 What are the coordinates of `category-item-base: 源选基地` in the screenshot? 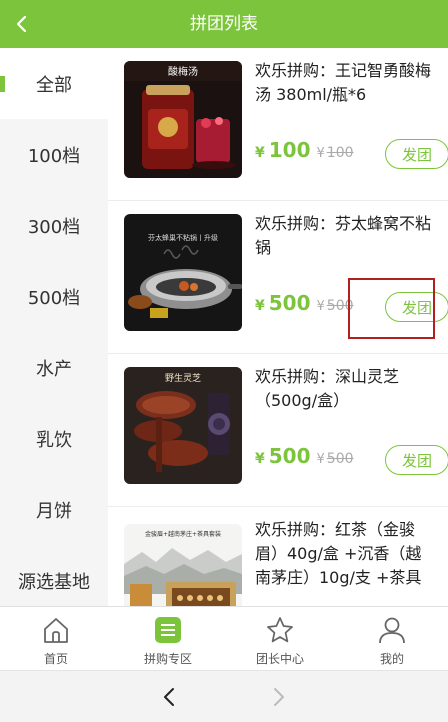 It's located at (54, 575).